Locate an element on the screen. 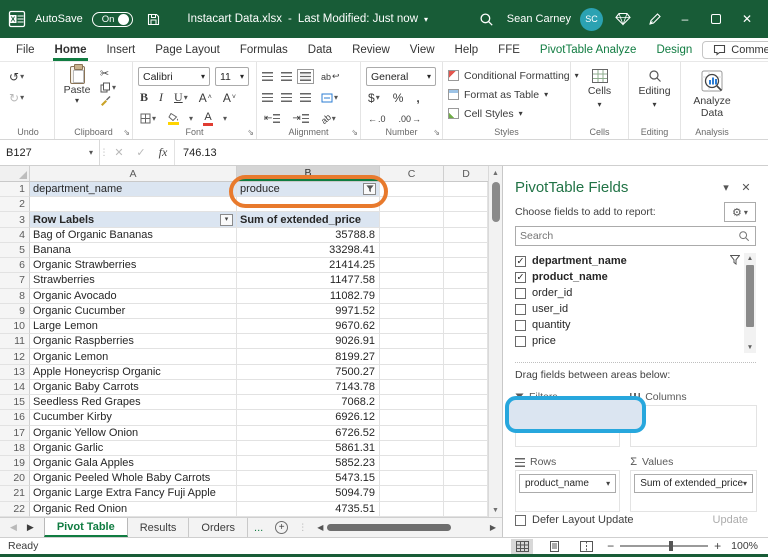 The image size is (768, 557). product-name-cell: Cucumber Kirby is located at coordinates (133, 418).